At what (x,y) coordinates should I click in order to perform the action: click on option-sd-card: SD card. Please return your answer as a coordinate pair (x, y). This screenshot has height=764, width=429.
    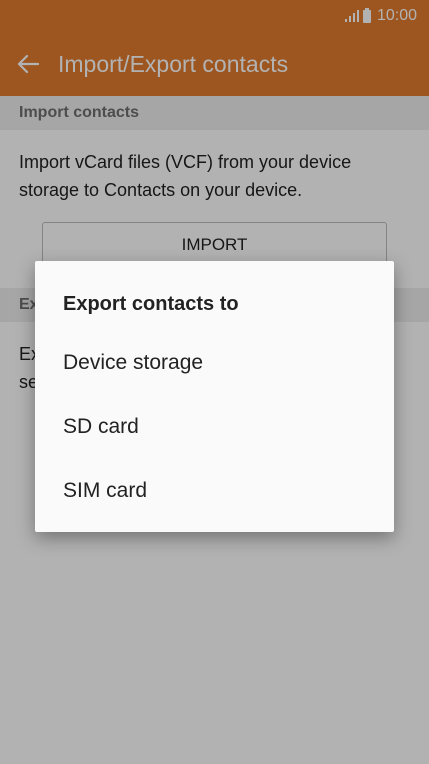
    Looking at the image, I should click on (214, 427).